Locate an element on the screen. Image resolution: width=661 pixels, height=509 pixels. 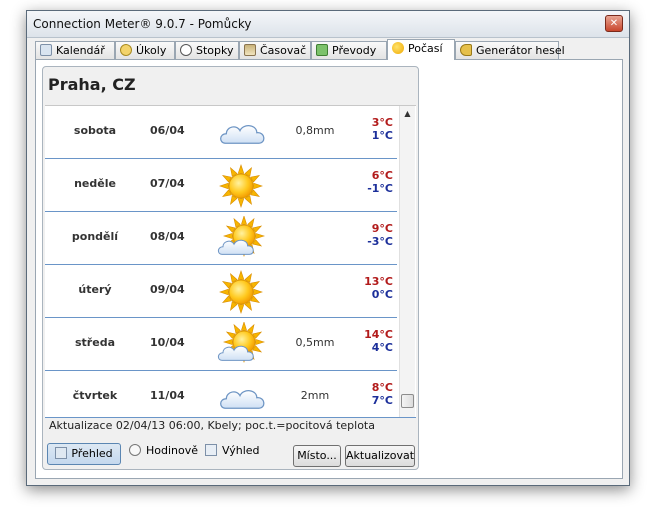
forecast-day: neděle is located at coordinates (95, 183).